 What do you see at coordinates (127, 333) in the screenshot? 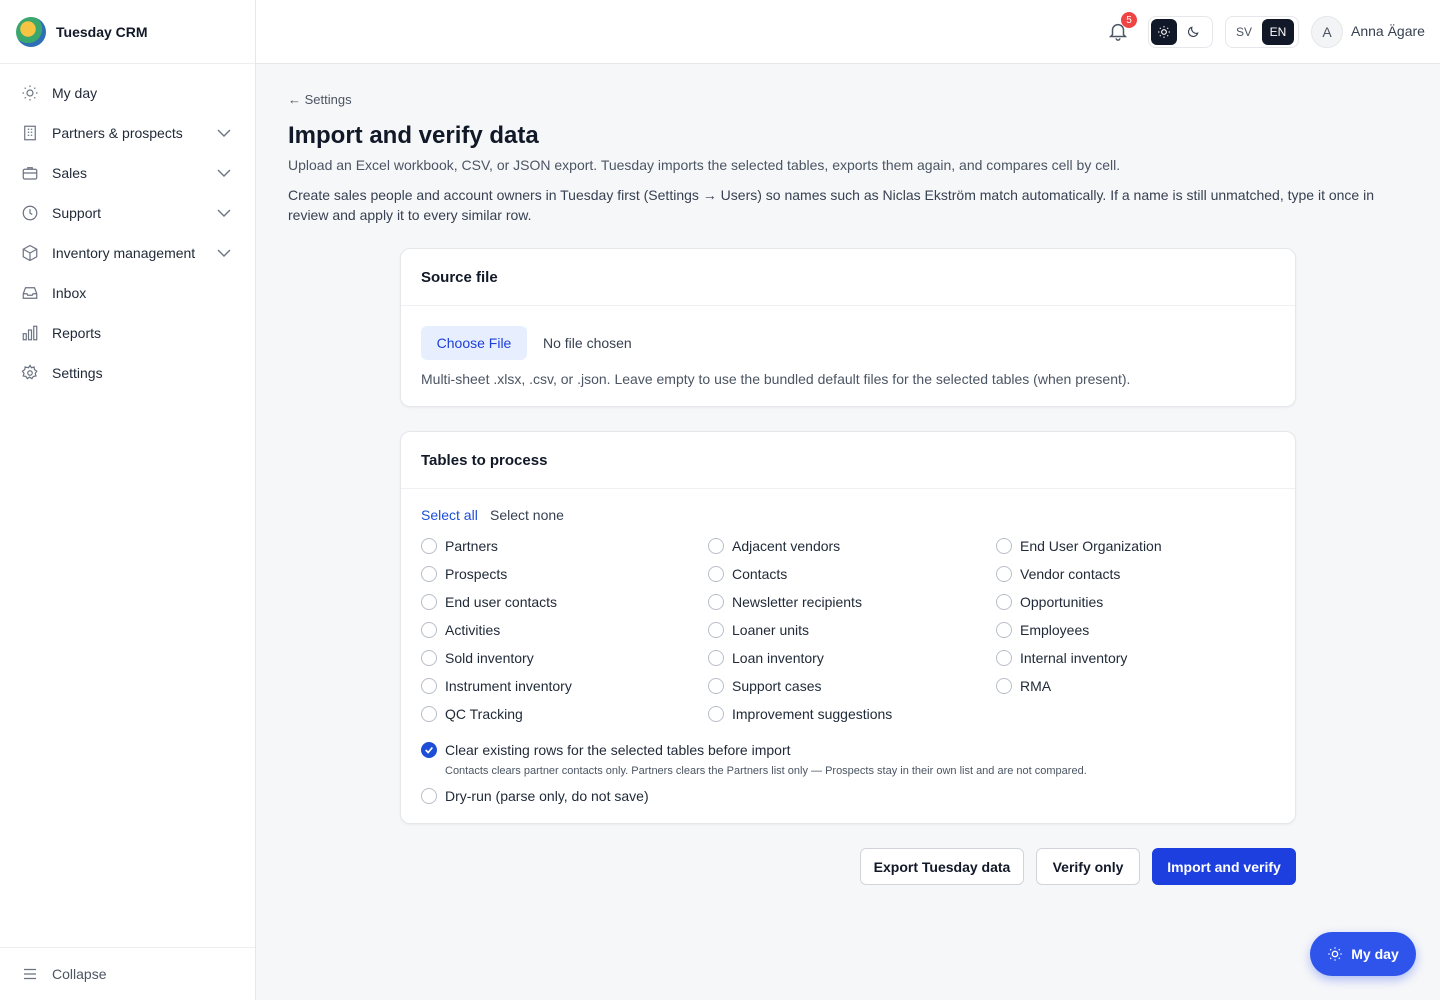
I see `sidebar-item-reports: Reports` at bounding box center [127, 333].